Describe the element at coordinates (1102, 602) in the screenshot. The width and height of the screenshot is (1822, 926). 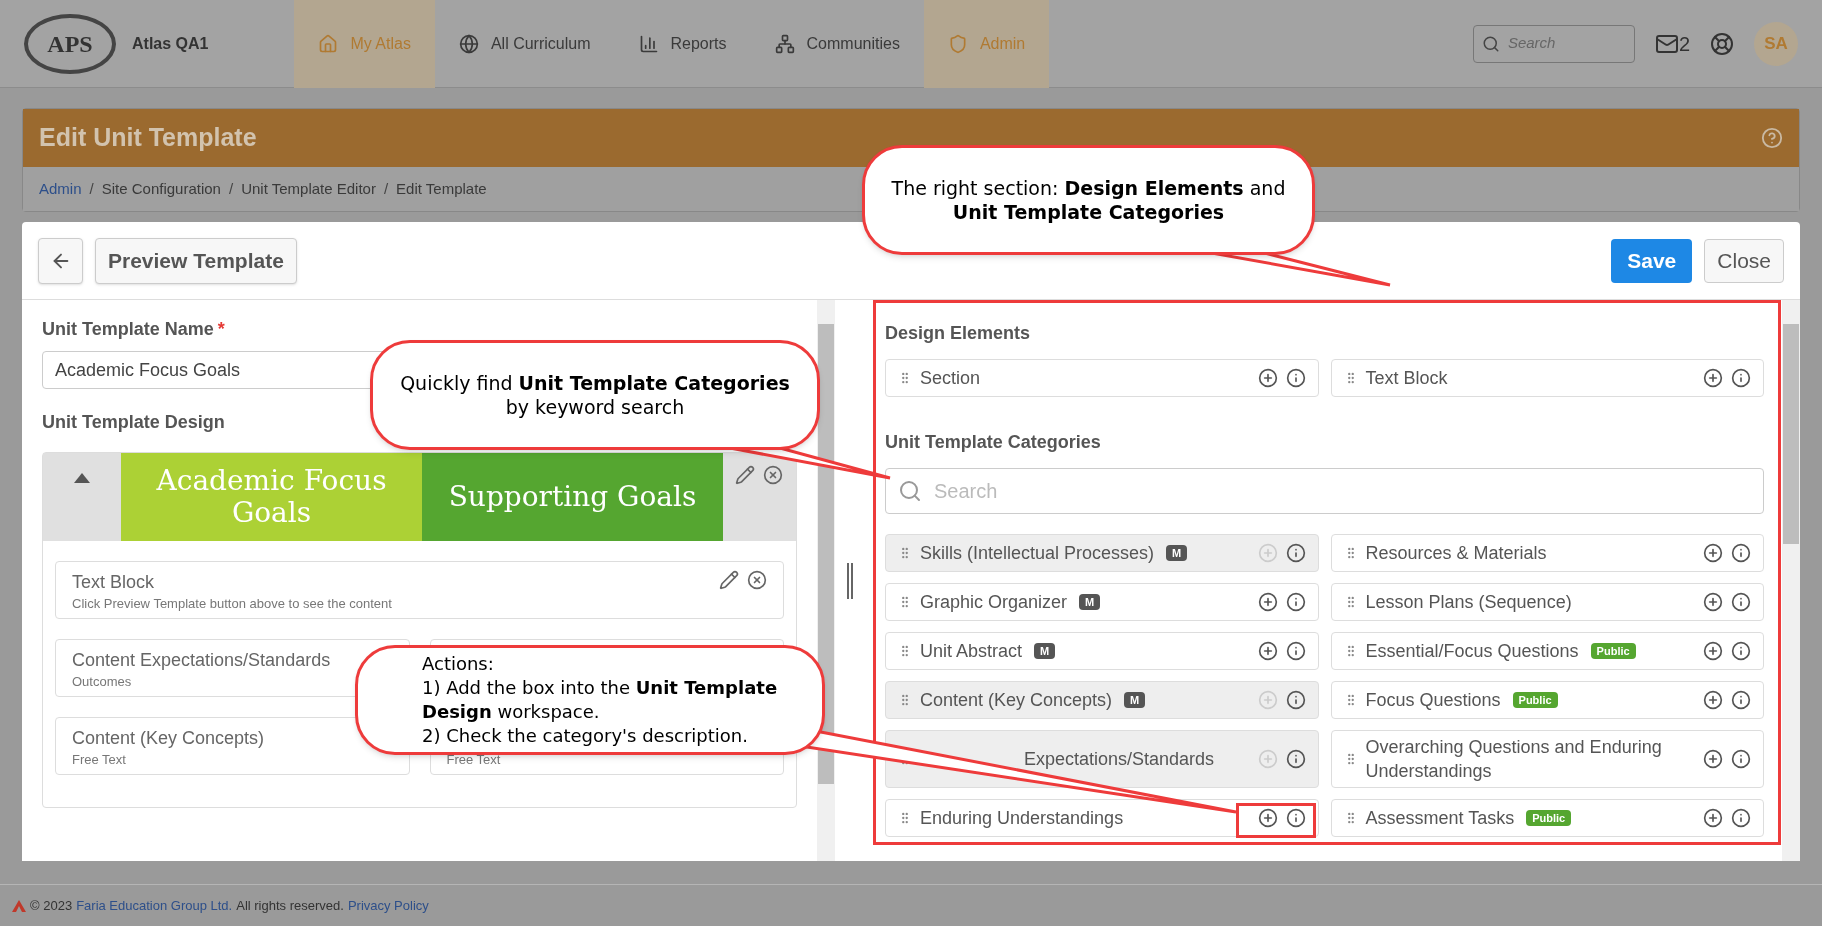
I see `category-item: Graphic Organizer M` at that location.